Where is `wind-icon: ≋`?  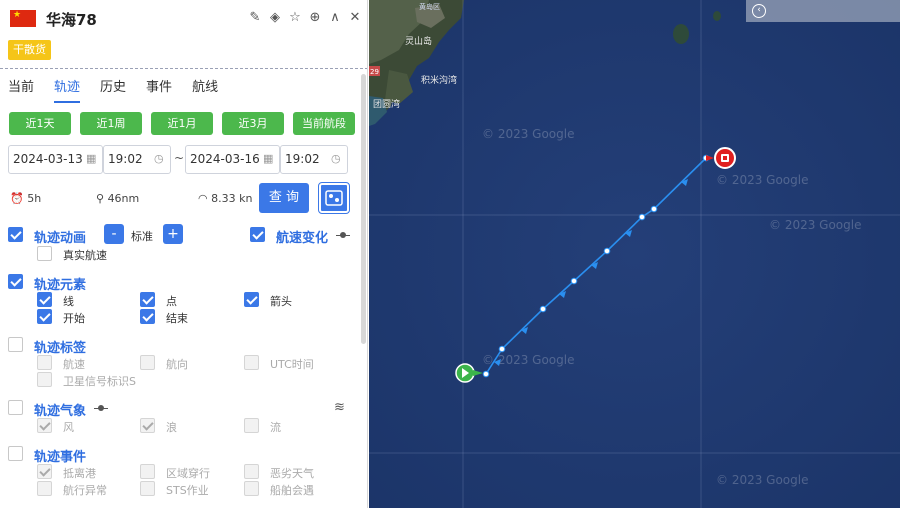 wind-icon: ≋ is located at coordinates (339, 407).